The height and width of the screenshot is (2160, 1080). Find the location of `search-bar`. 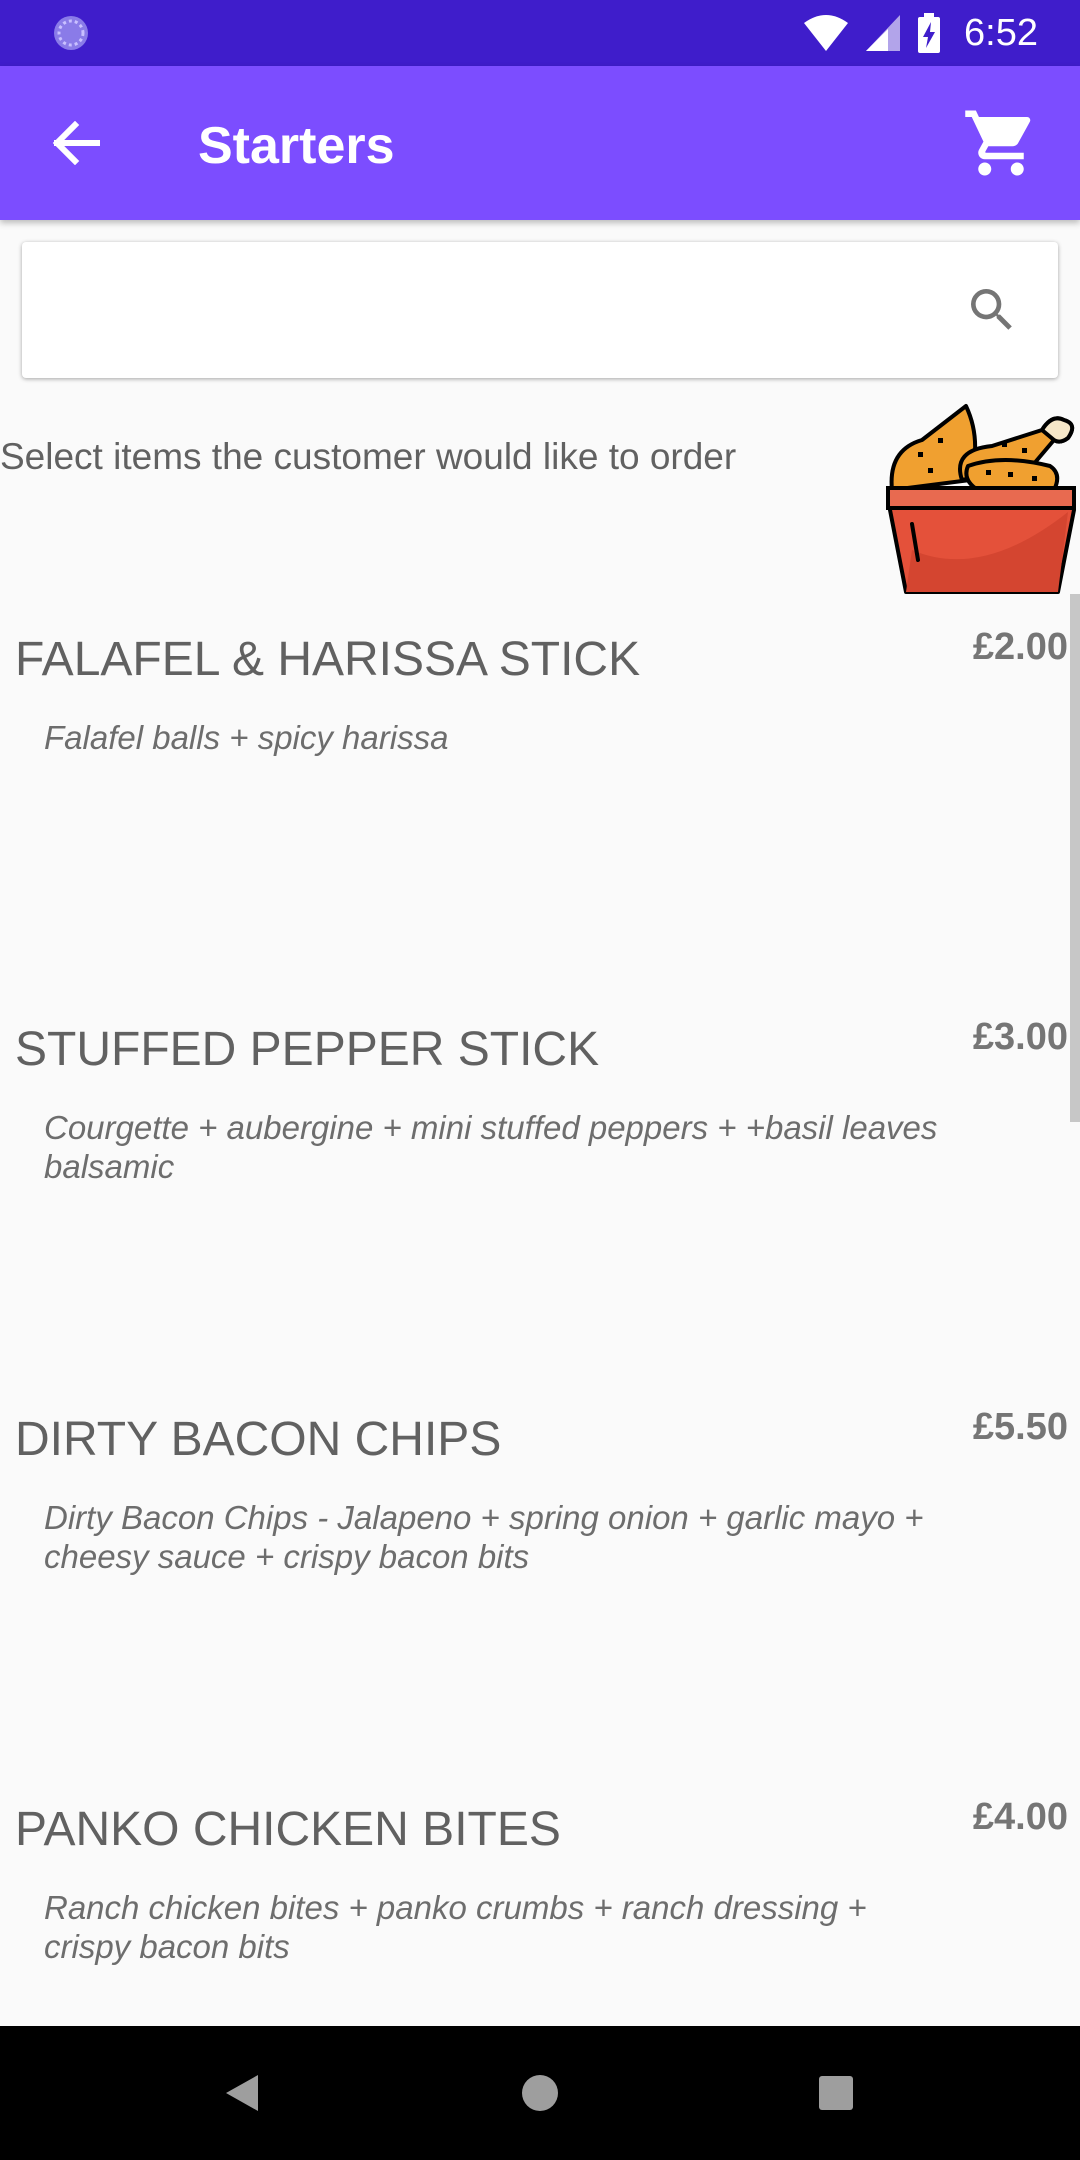

search-bar is located at coordinates (540, 311).